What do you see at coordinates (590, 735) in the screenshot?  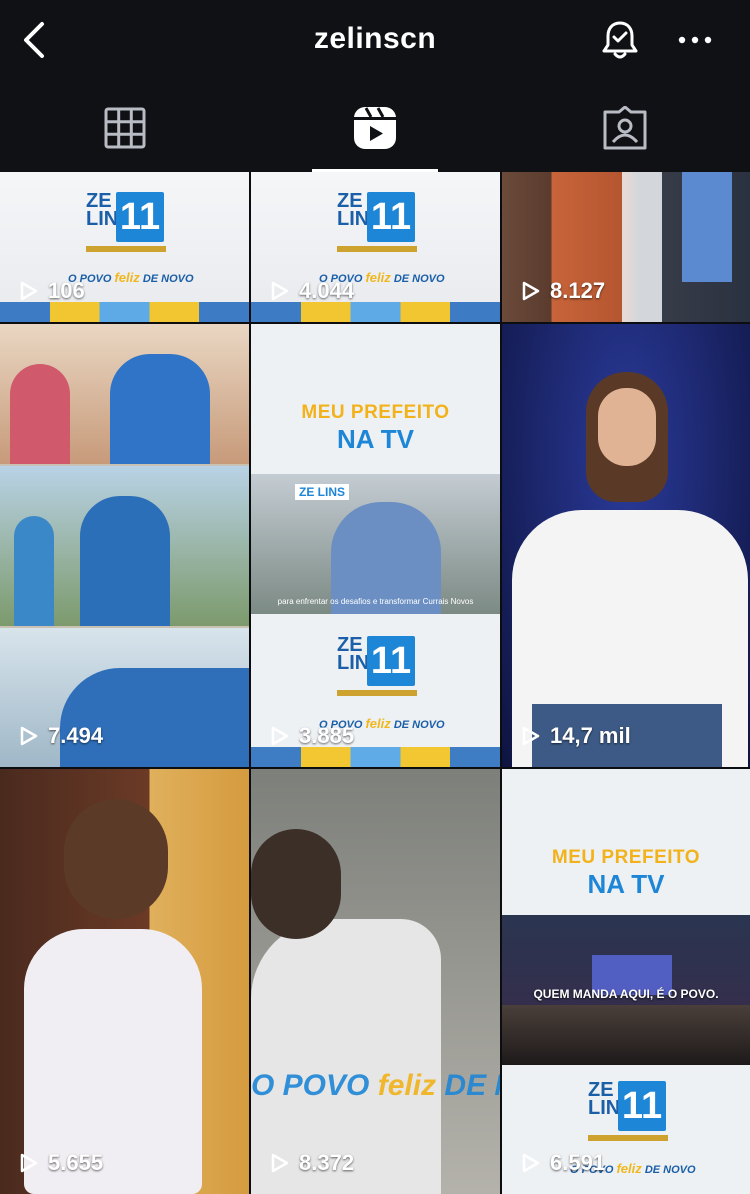 I see `view-count-value: 14,7 mil` at bounding box center [590, 735].